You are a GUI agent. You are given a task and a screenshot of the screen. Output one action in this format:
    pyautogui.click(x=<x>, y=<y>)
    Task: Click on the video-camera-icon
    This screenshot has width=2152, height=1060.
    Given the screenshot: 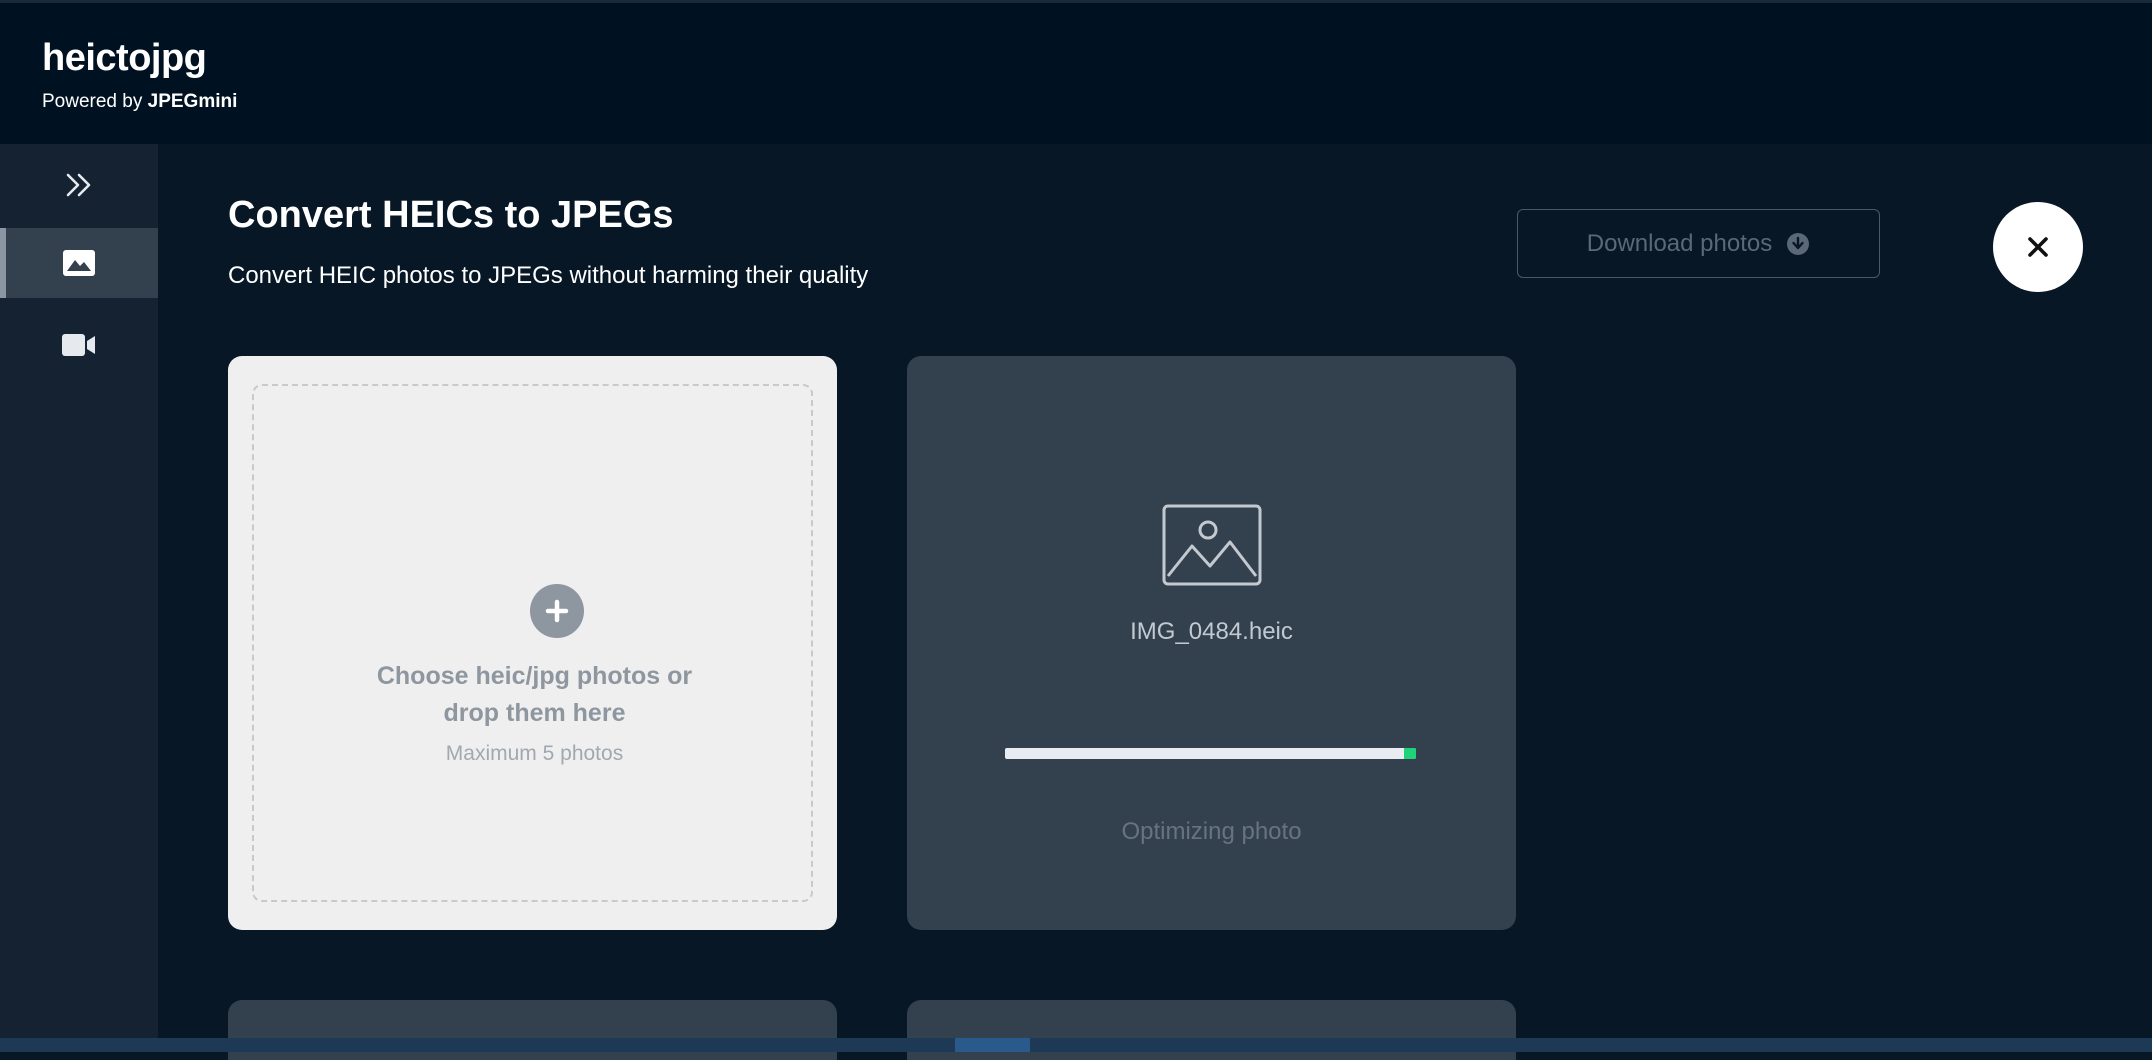 What is the action you would take?
    pyautogui.click(x=78, y=345)
    